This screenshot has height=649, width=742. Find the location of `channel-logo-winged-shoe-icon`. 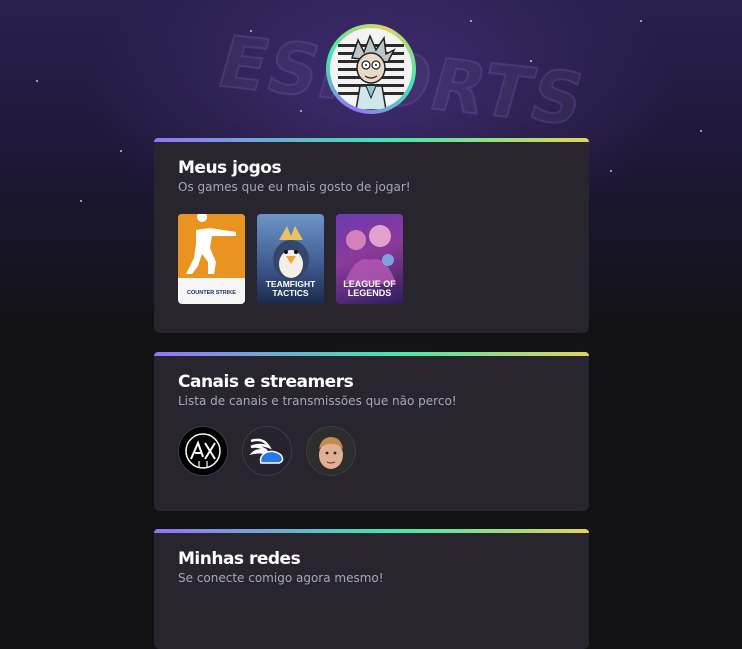

channel-logo-winged-shoe-icon is located at coordinates (266, 451).